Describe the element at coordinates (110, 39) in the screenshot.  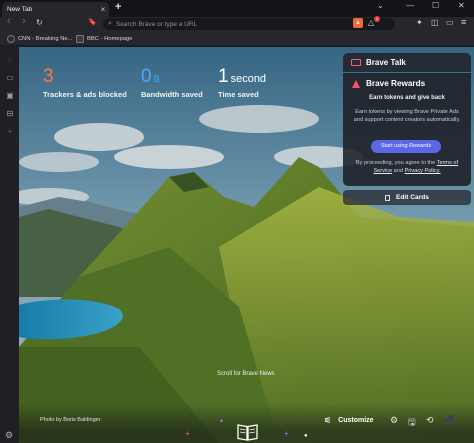
I see `bookmark-label: BBC - Homepage` at that location.